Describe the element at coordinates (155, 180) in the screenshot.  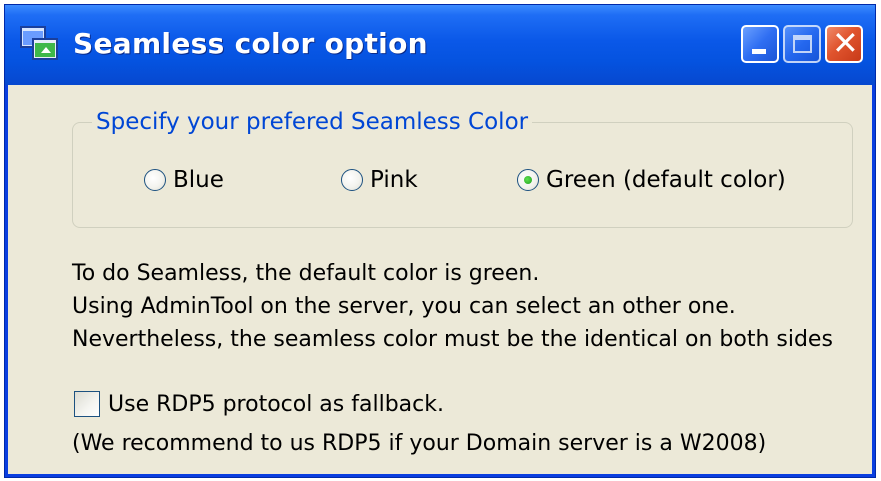
I see `radio-blue-indicator` at that location.